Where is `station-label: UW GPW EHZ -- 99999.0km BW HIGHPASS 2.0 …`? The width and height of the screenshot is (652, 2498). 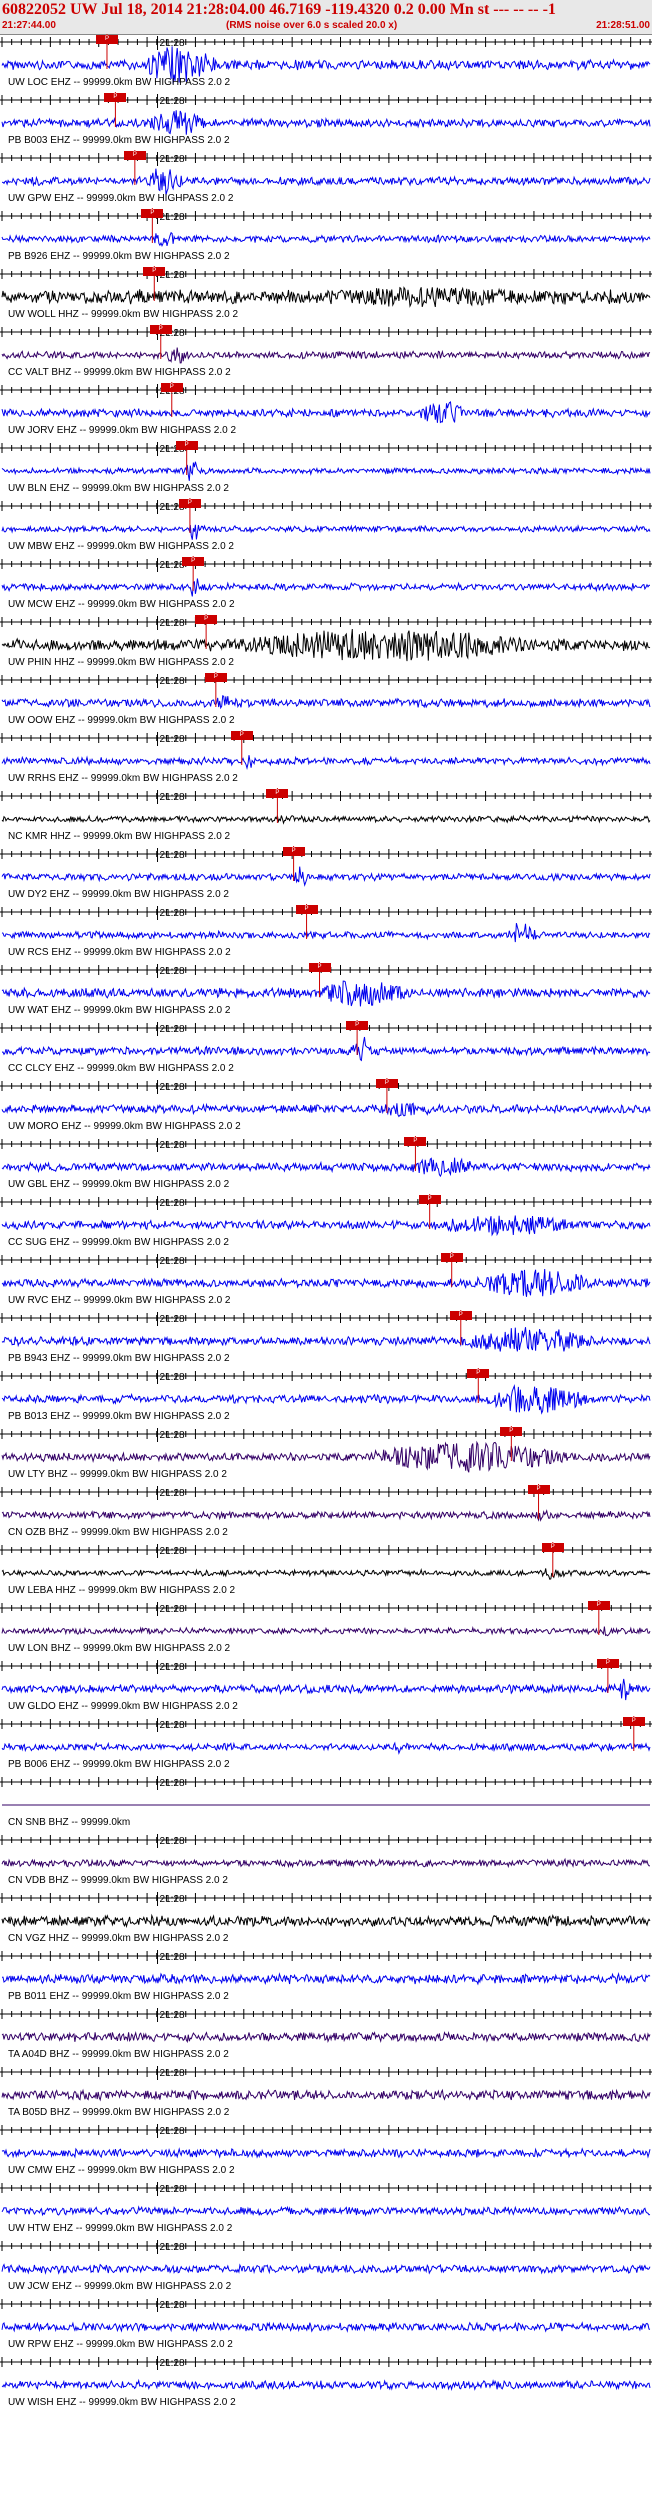
station-label: UW GPW EHZ -- 99999.0km BW HIGHPASS 2.0 … is located at coordinates (121, 198).